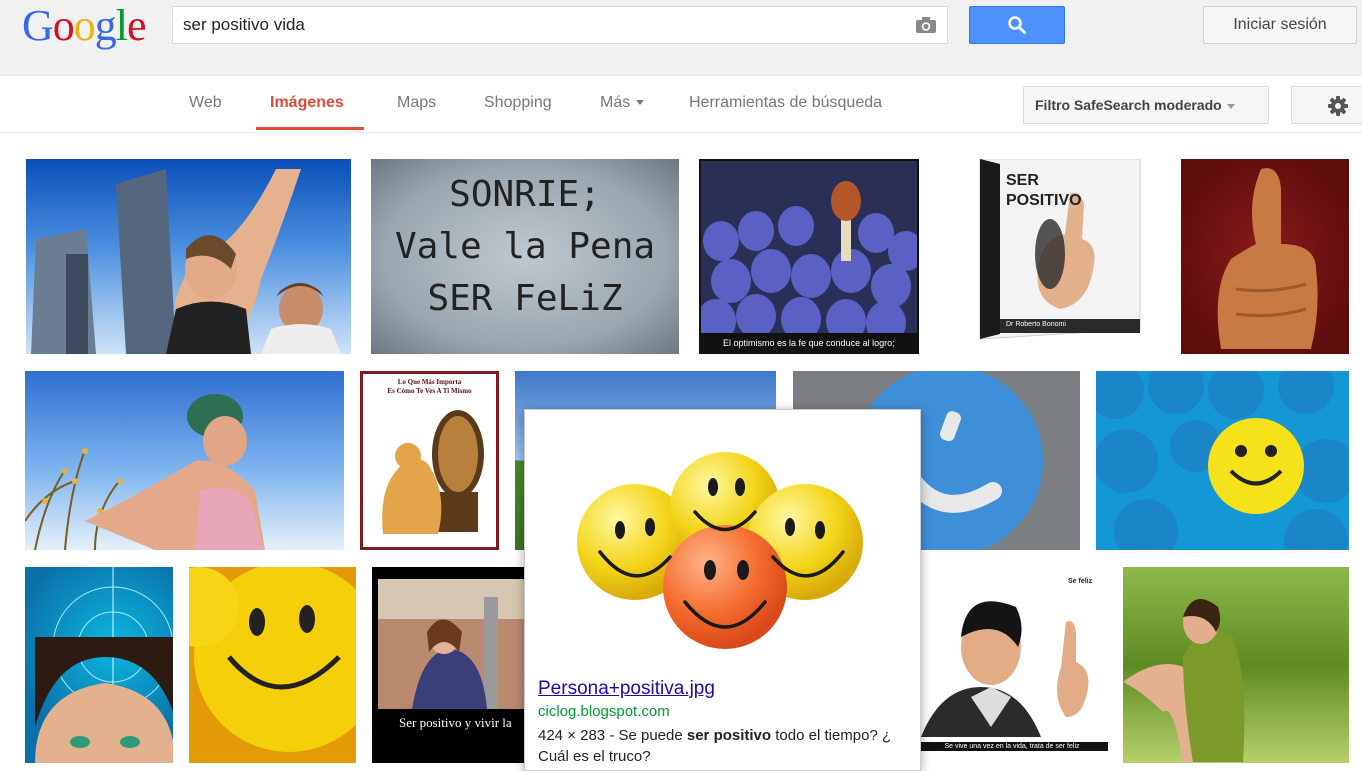 Image resolution: width=1362 pixels, height=771 pixels. Describe the element at coordinates (1338, 106) in the screenshot. I see `gear-icon` at that location.